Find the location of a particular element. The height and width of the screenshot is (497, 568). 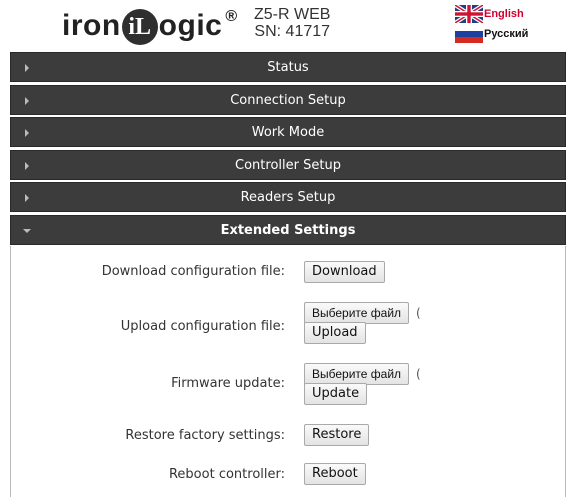

section-controller-setup: Controller Setup is located at coordinates (288, 165).